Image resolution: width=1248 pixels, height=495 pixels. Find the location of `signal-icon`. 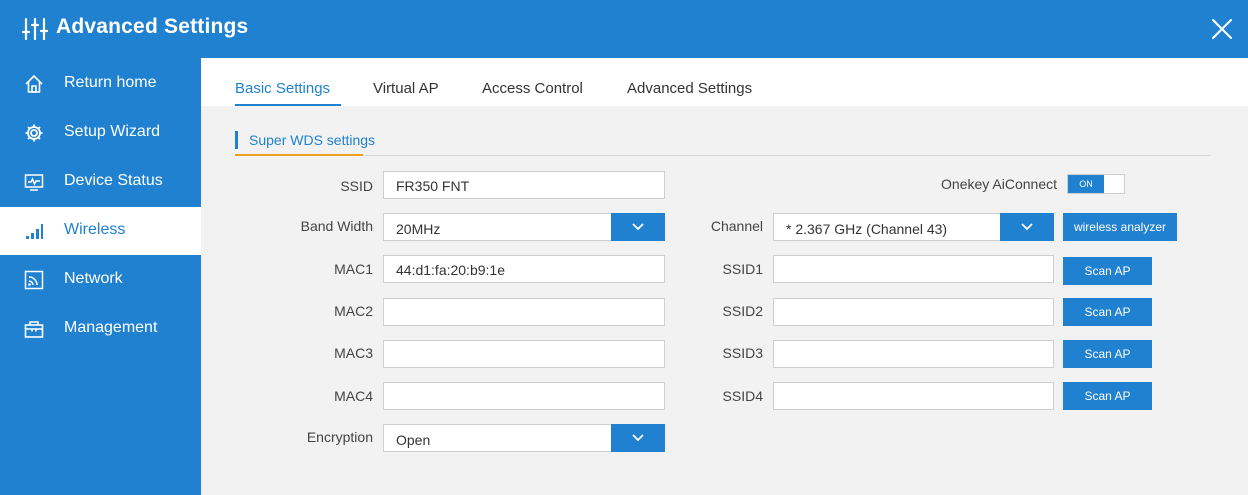

signal-icon is located at coordinates (34, 231).